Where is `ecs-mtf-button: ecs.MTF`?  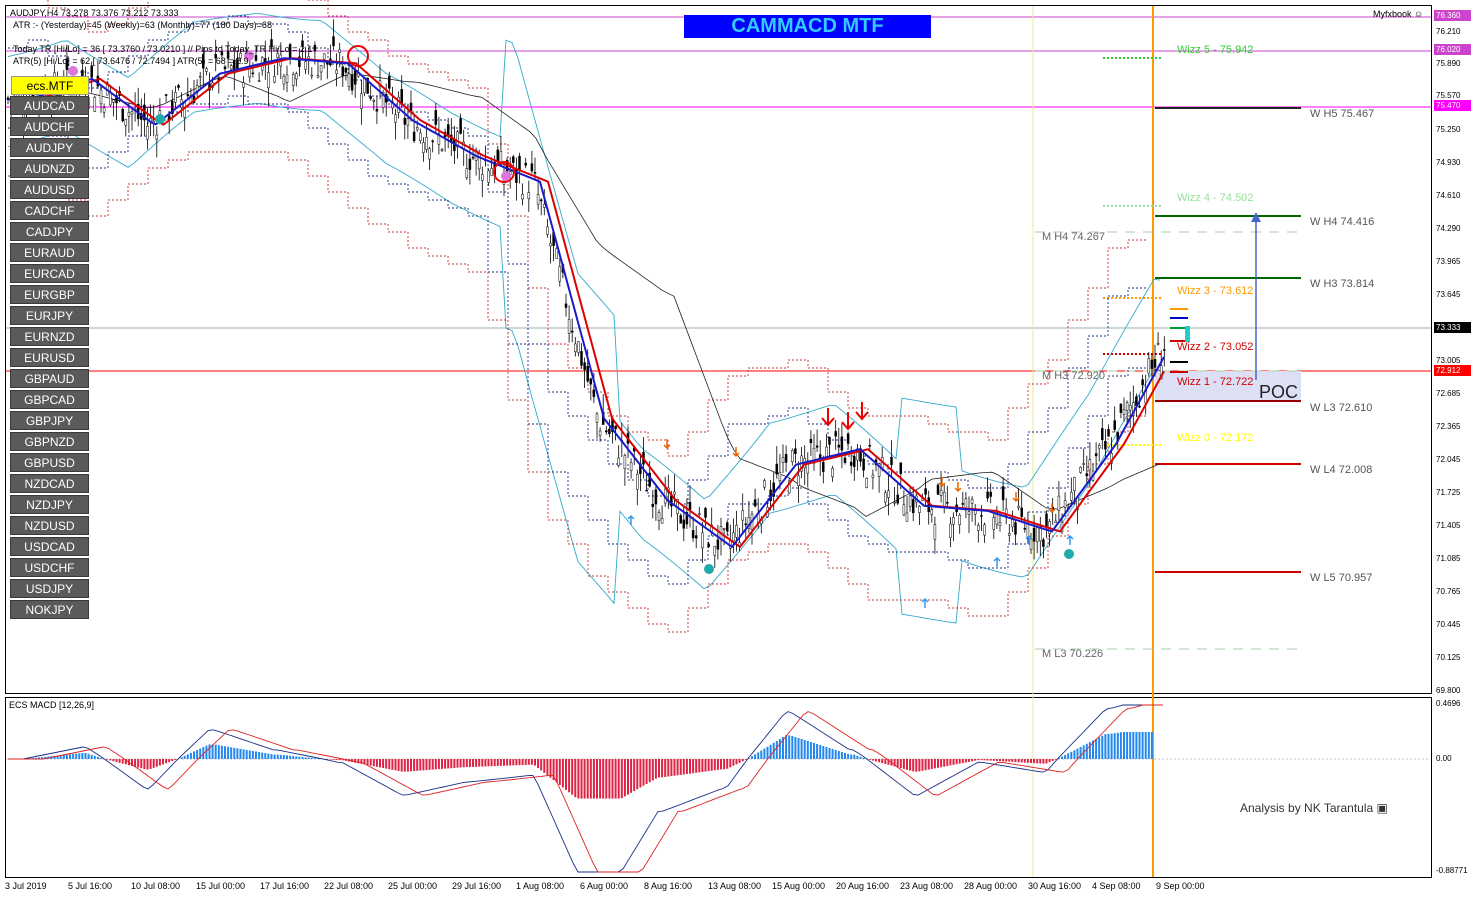
ecs-mtf-button: ecs.MTF is located at coordinates (50, 85).